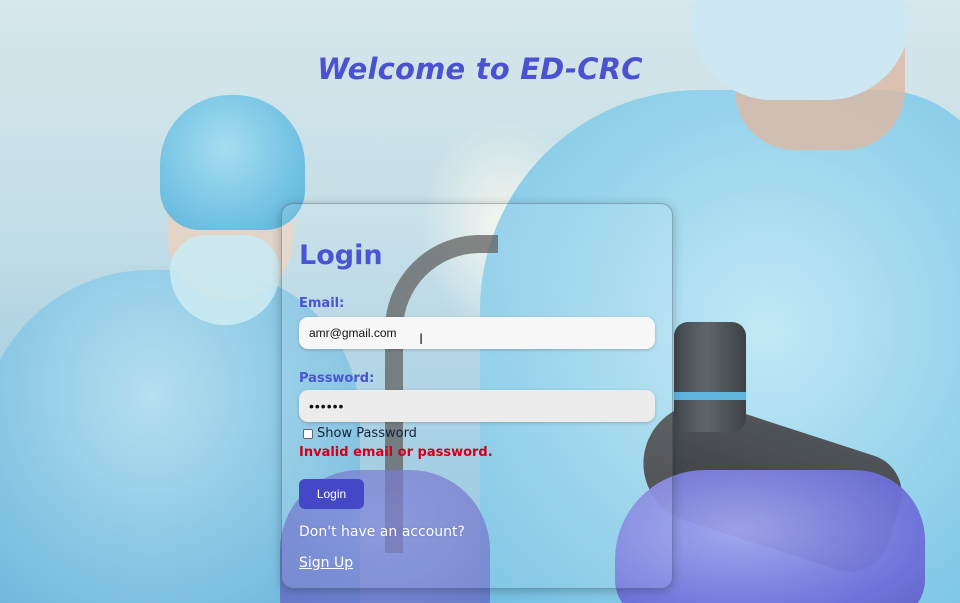 This screenshot has height=603, width=960. I want to click on signup-prompt: Don't have an account?, so click(382, 532).